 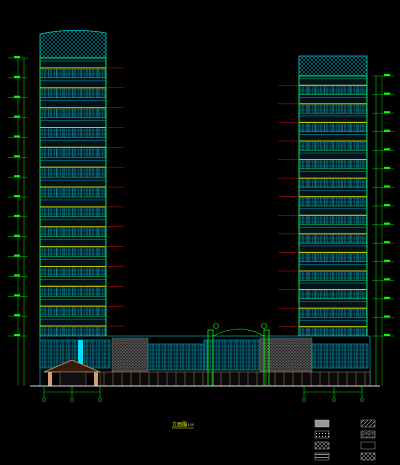 What do you see at coordinates (286, 355) in the screenshot?
I see `stone-cladding-right` at bounding box center [286, 355].